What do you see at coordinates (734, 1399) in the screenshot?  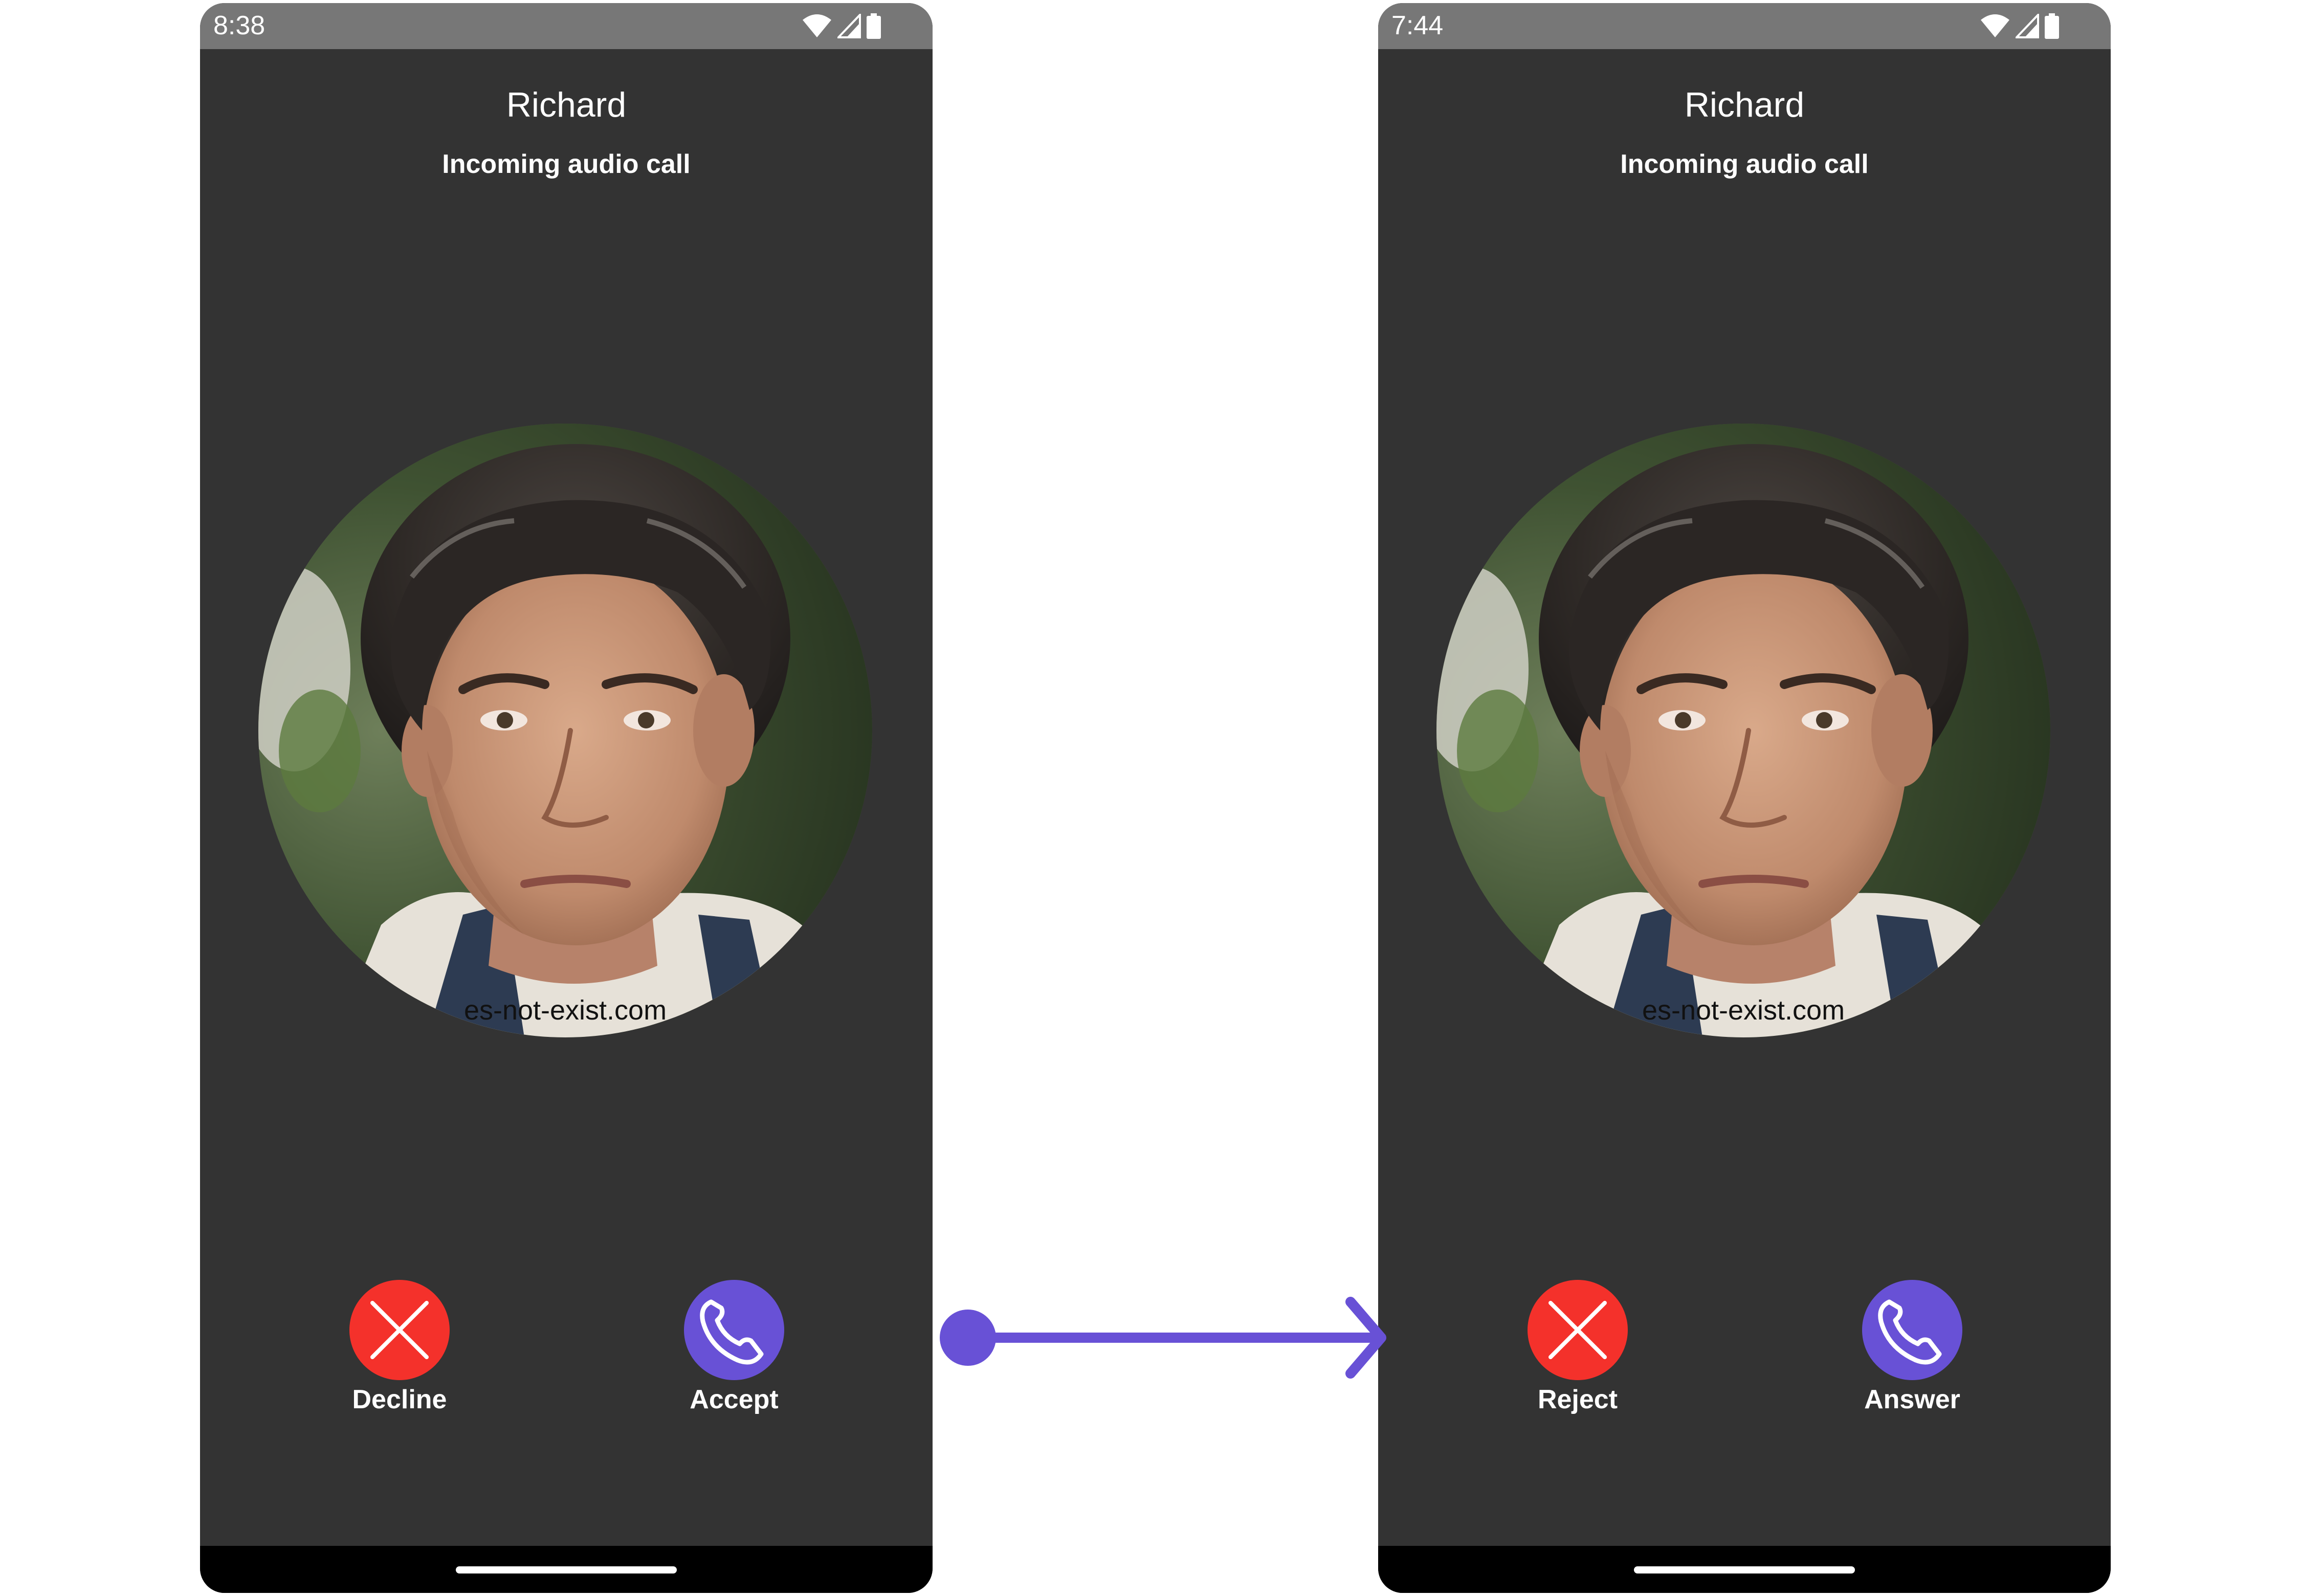 I see `accept-label: Accept` at bounding box center [734, 1399].